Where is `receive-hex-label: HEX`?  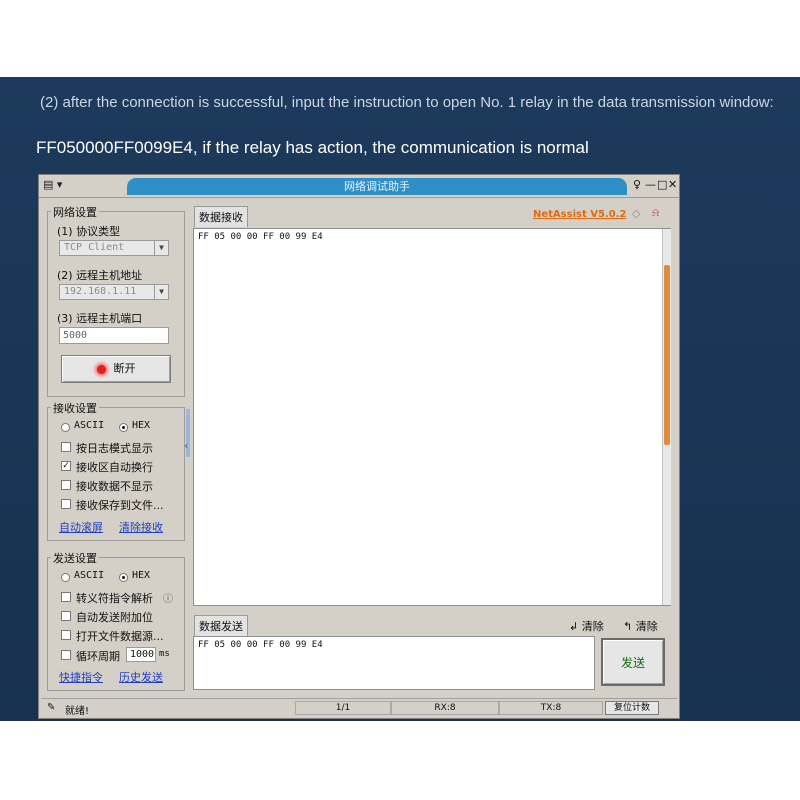
receive-hex-label: HEX is located at coordinates (141, 425).